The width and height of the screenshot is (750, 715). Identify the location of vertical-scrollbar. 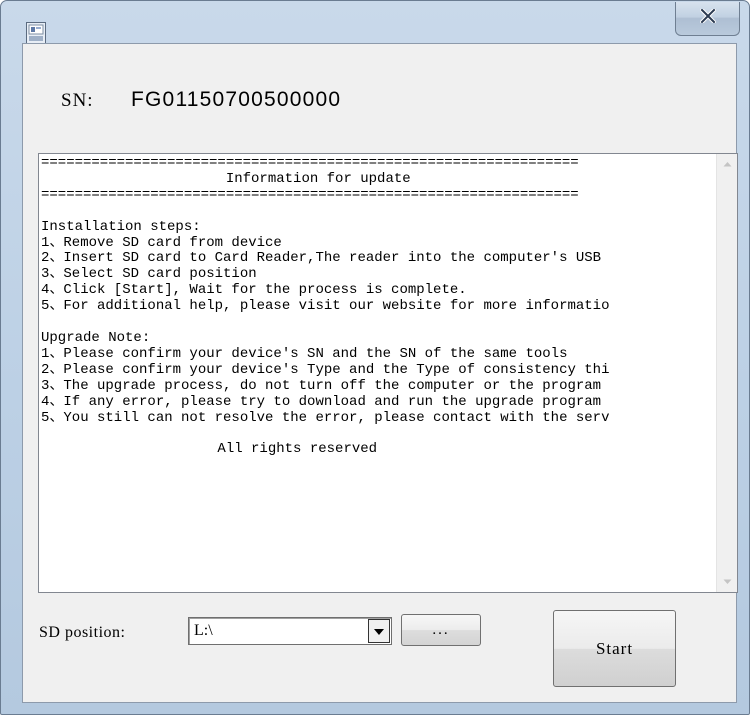
(726, 373).